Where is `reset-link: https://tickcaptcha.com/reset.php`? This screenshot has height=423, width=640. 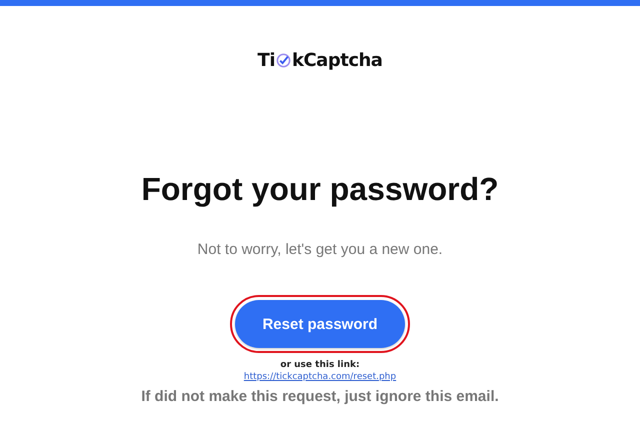 reset-link: https://tickcaptcha.com/reset.php is located at coordinates (320, 377).